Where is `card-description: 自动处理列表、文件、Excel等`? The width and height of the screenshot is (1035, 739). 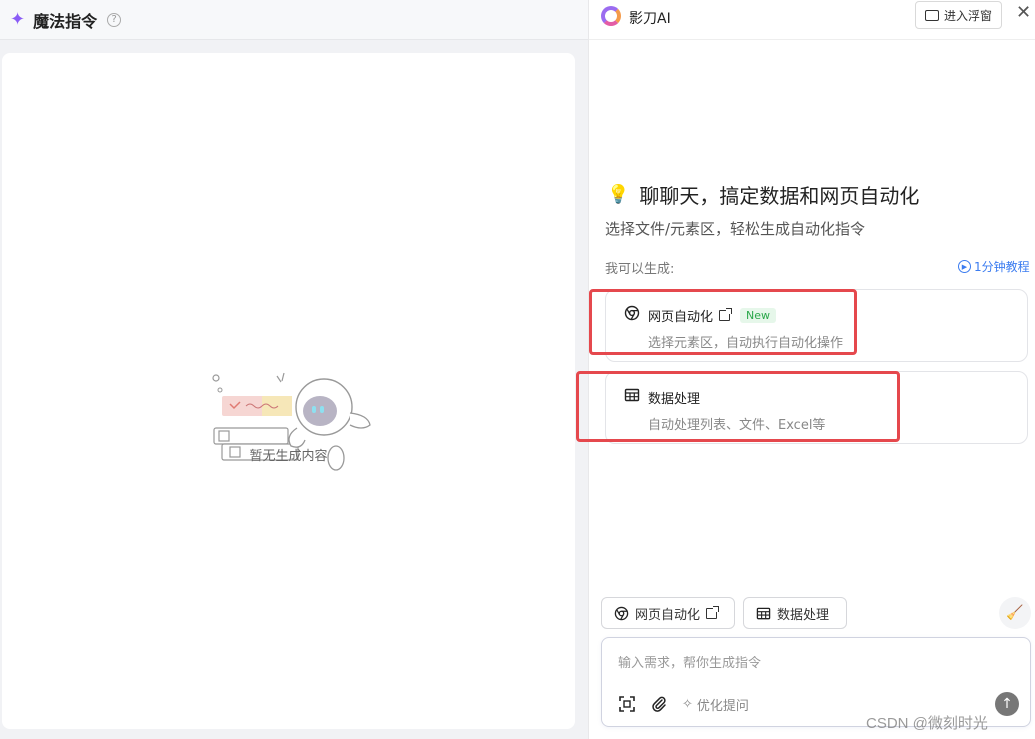 card-description: 自动处理列表、文件、Excel等 is located at coordinates (737, 425).